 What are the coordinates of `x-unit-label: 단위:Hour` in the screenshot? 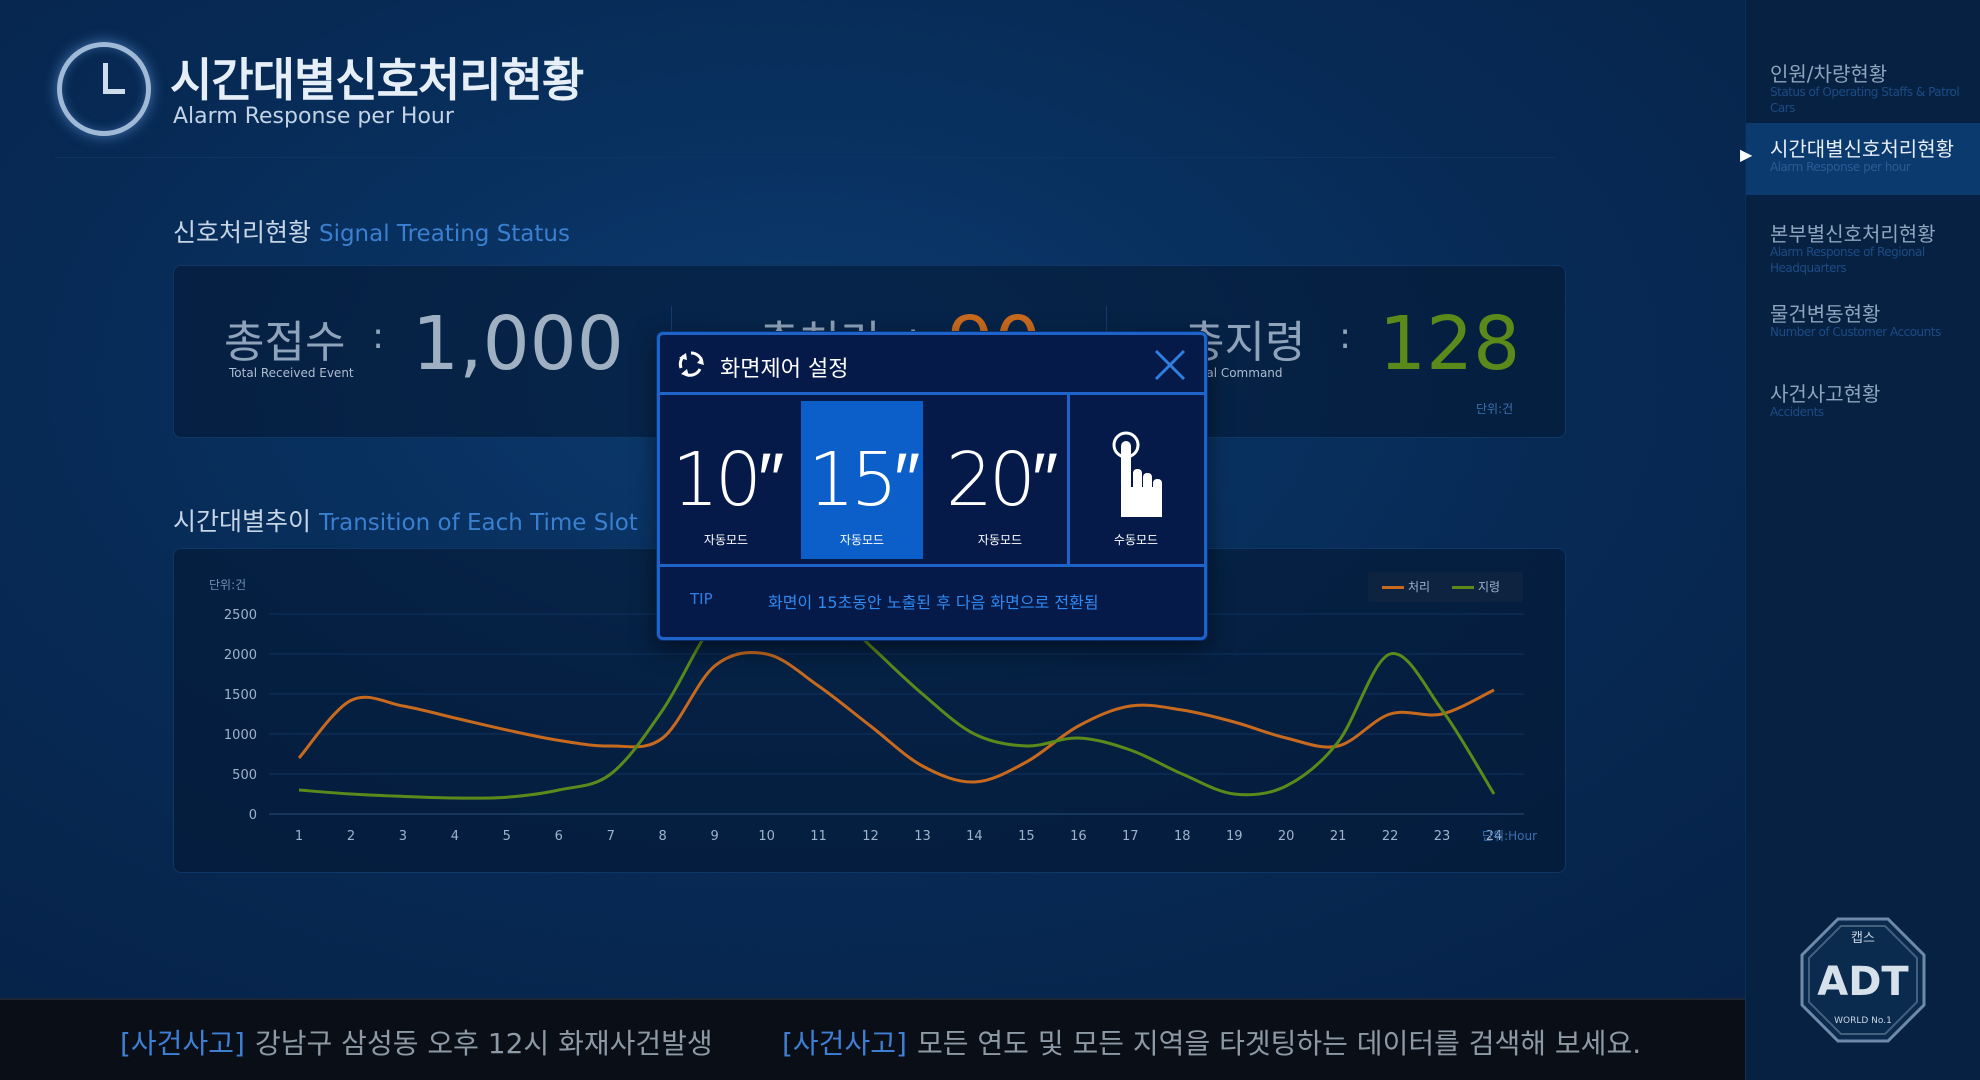 It's located at (1509, 836).